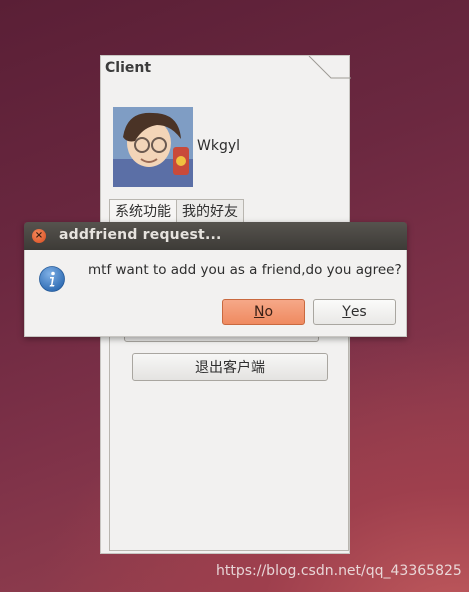 The width and height of the screenshot is (469, 592). I want to click on yes-button-mnemonic: Y, so click(346, 312).